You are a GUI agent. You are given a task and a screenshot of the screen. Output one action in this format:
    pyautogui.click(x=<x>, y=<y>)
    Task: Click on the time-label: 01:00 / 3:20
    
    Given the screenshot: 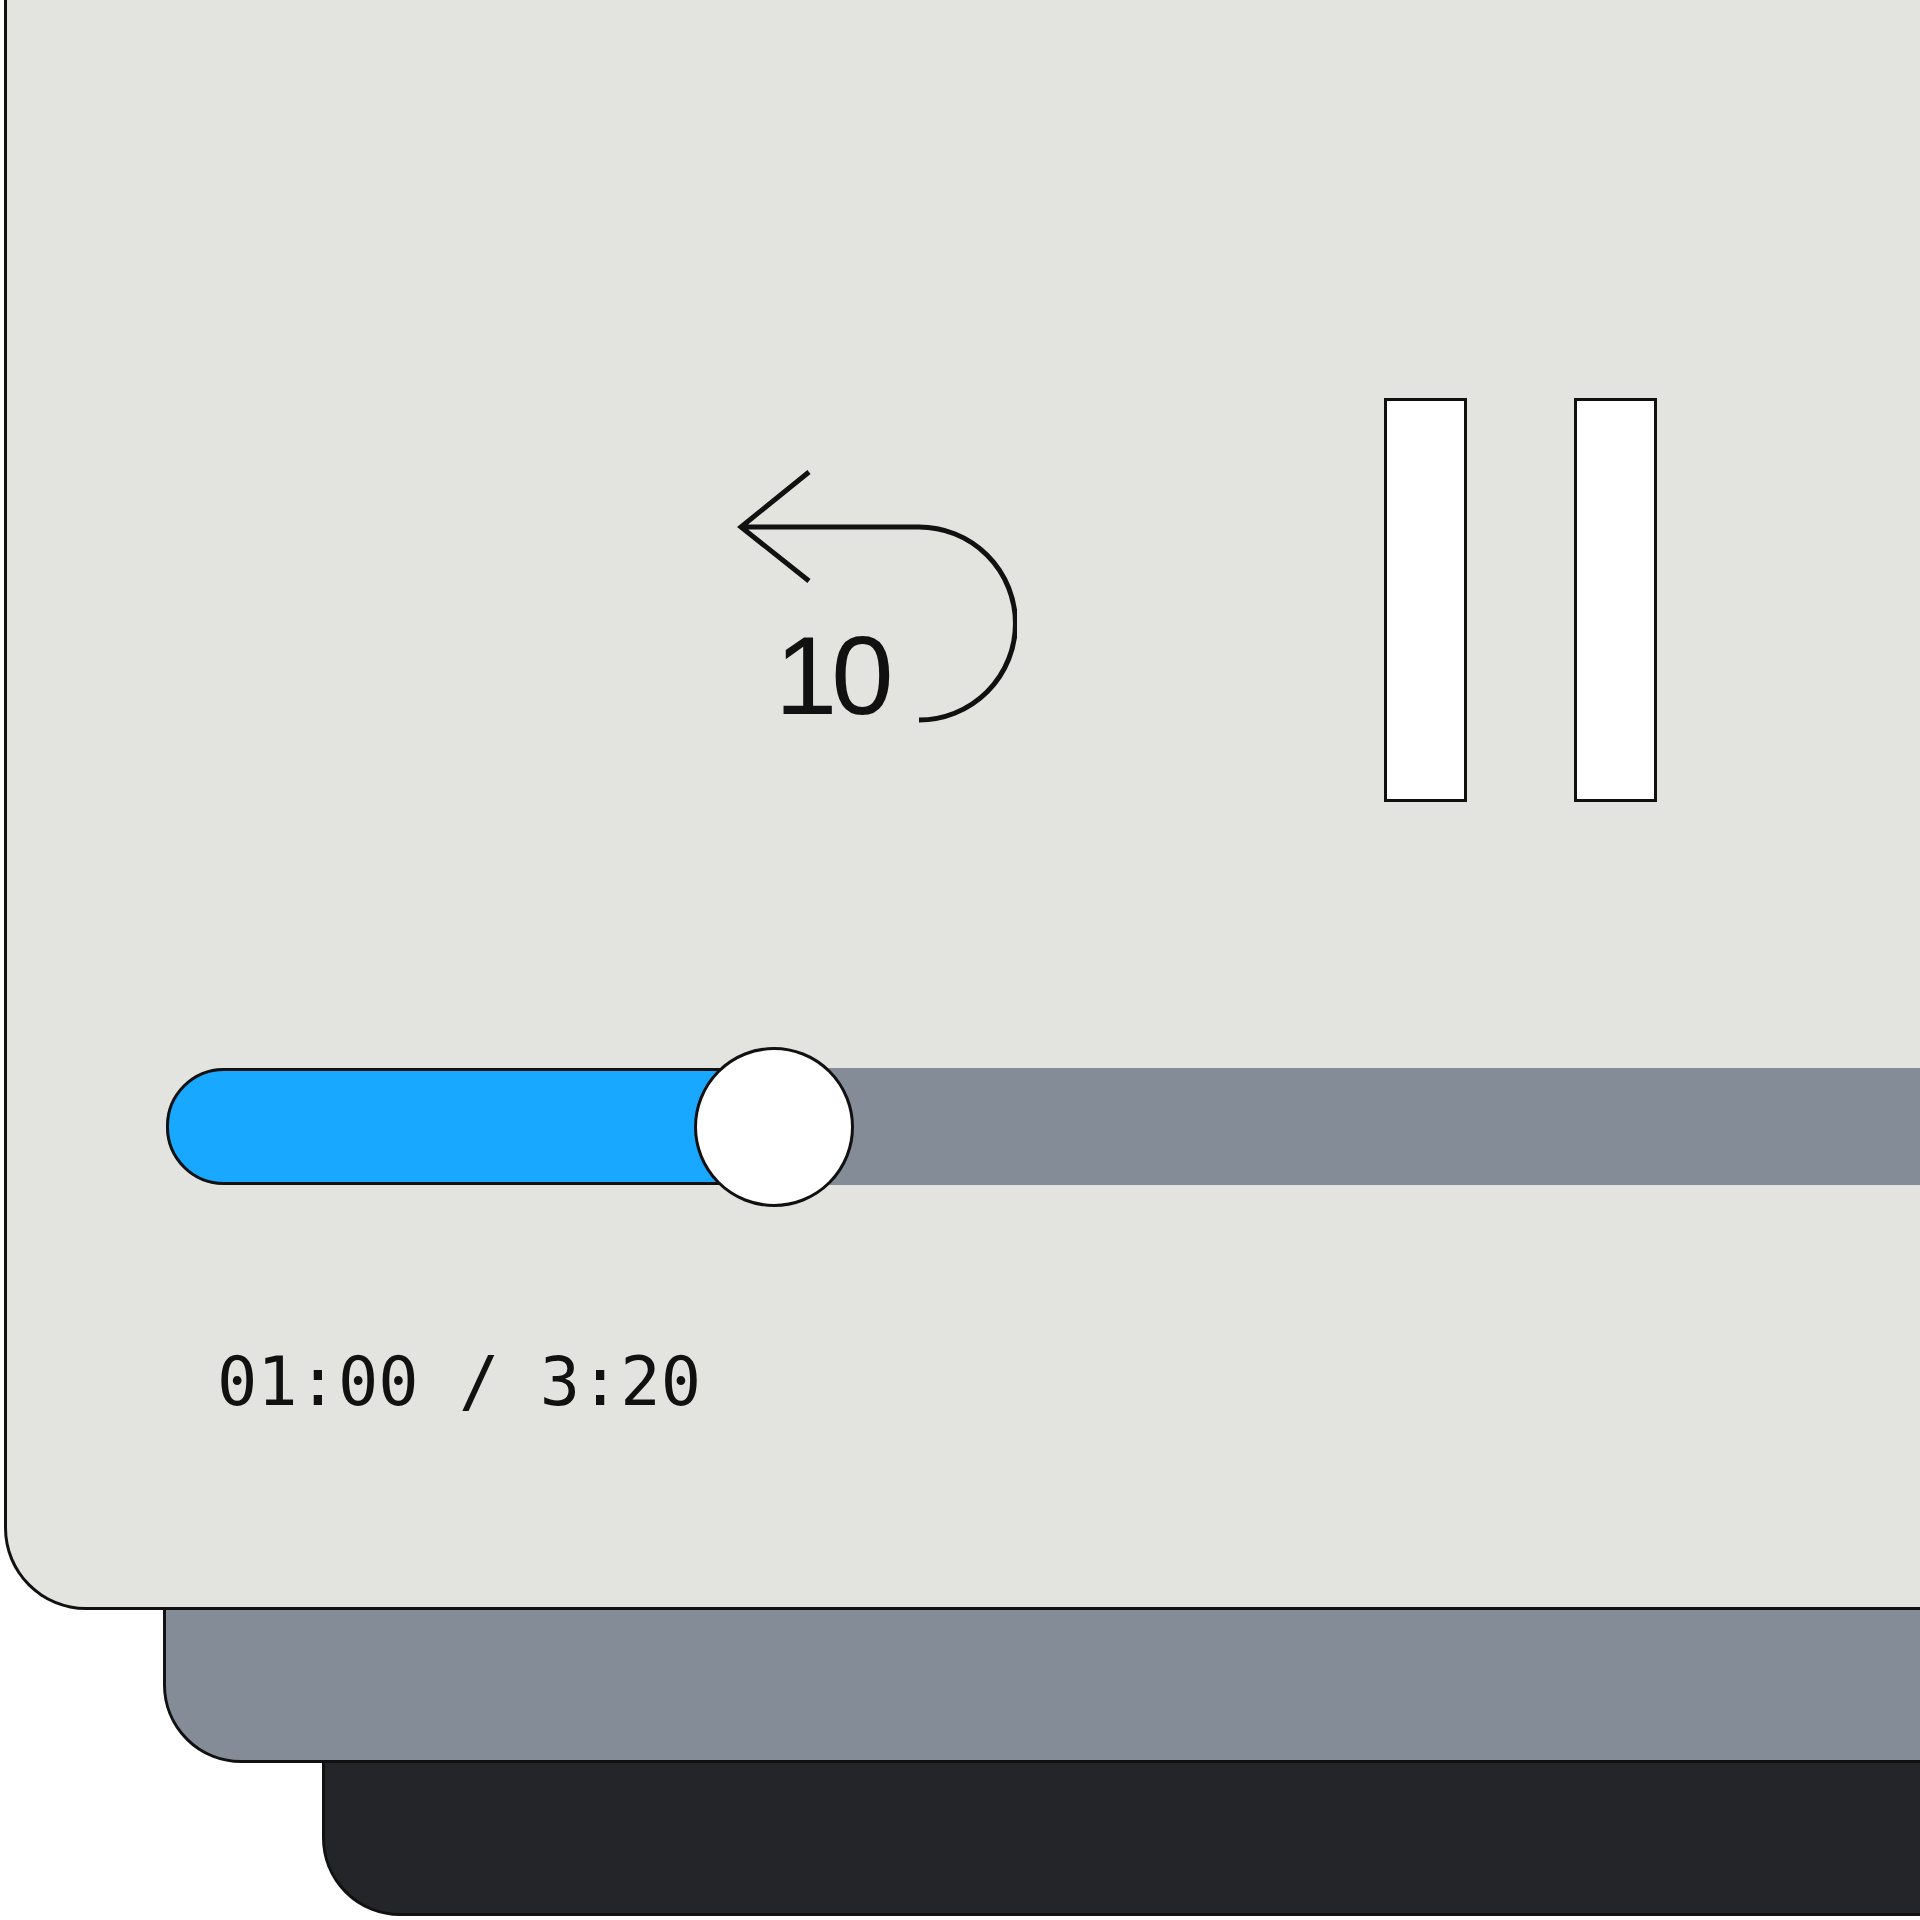 What is the action you would take?
    pyautogui.click(x=459, y=1382)
    